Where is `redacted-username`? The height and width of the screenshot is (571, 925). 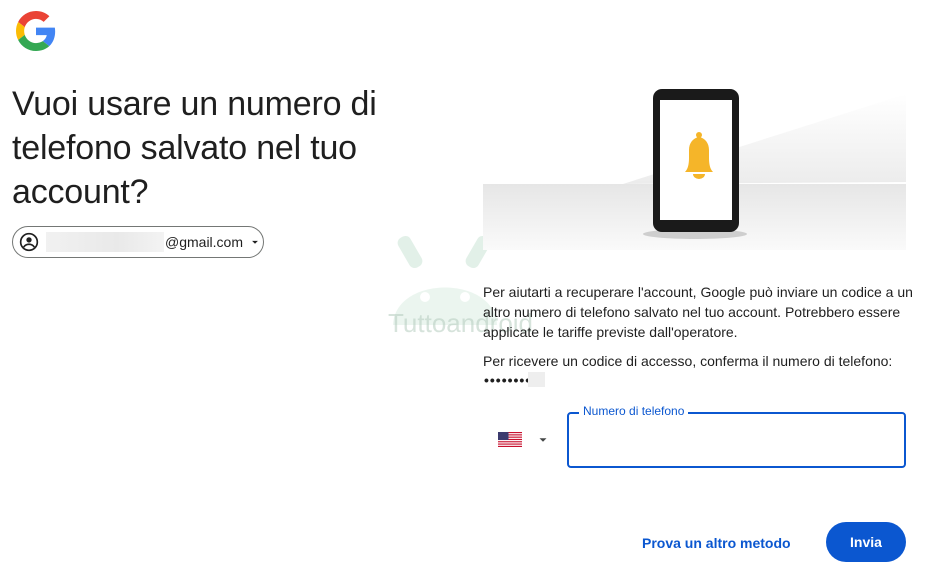
redacted-username is located at coordinates (105, 242).